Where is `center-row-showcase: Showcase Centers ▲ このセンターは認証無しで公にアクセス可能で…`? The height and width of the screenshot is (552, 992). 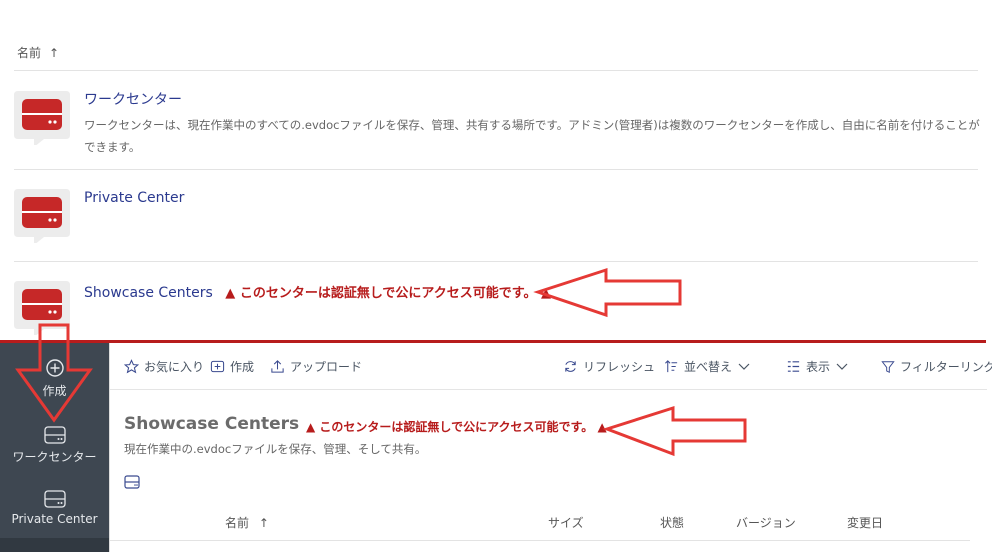
center-row-showcase: Showcase Centers ▲ このセンターは認証無しで公にアクセス可能で… is located at coordinates (496, 309).